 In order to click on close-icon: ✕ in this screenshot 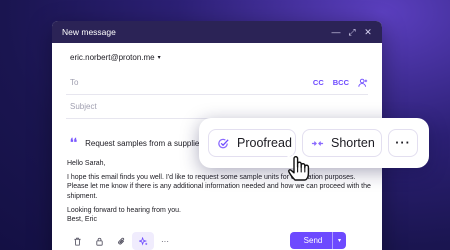, I will do `click(368, 32)`.